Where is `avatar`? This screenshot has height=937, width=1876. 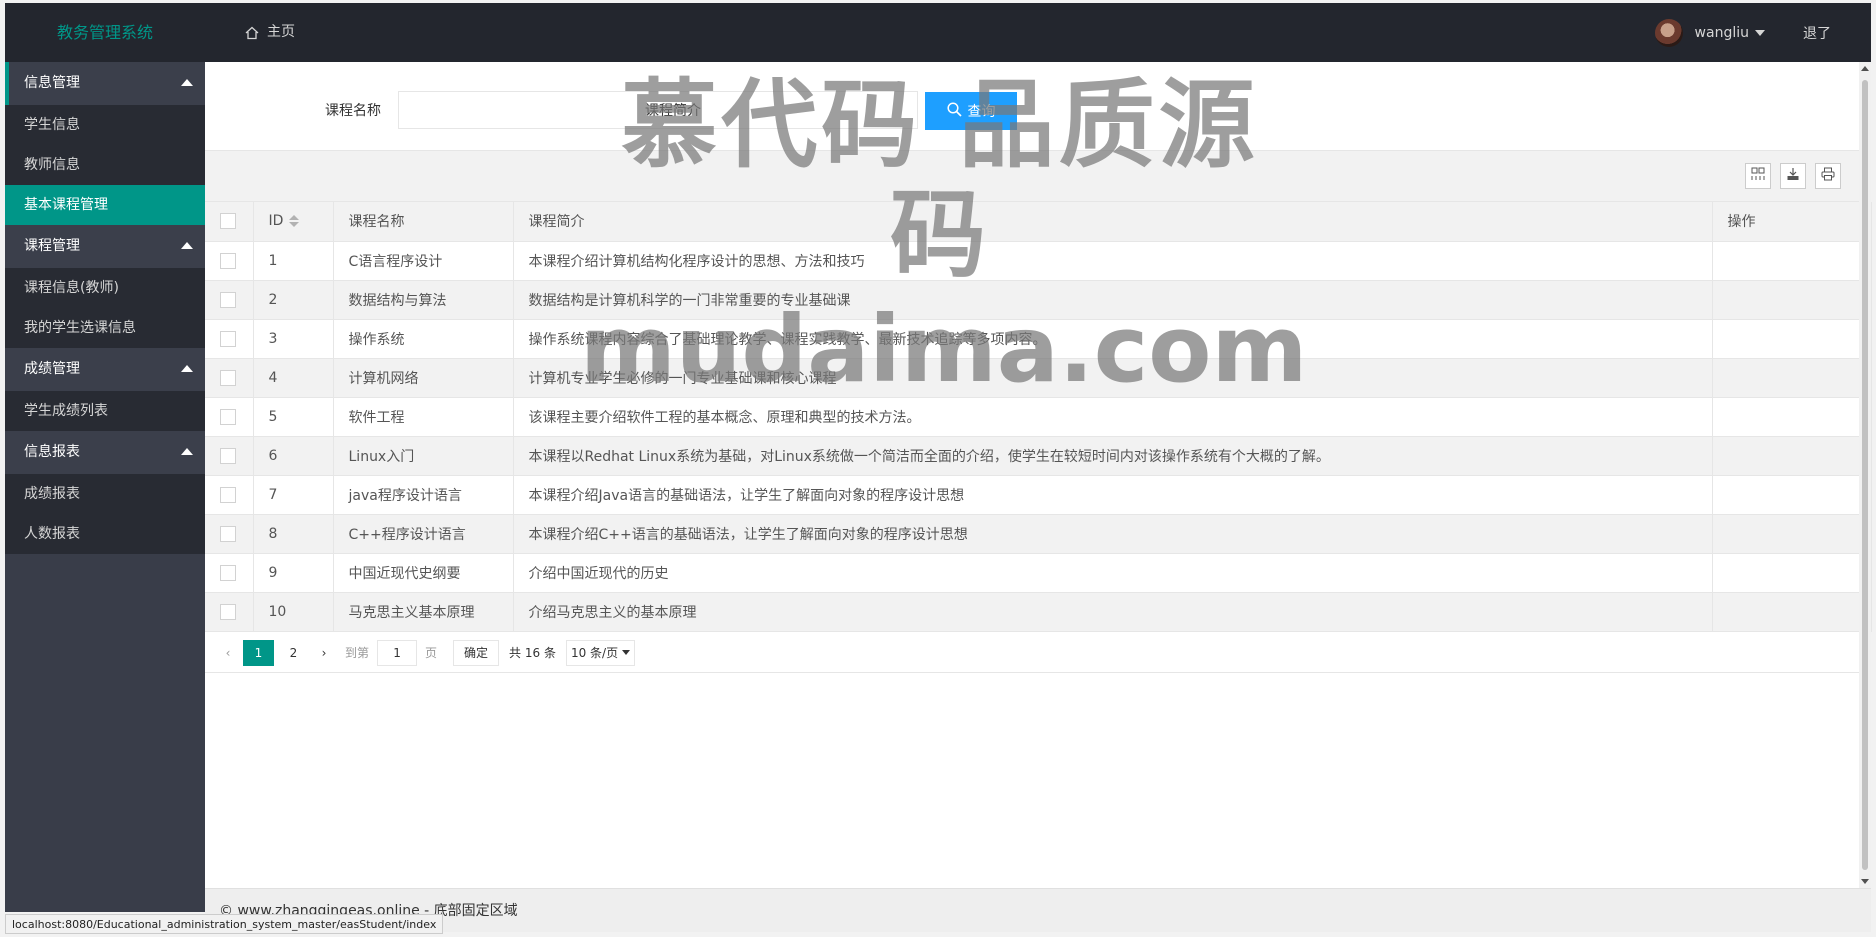
avatar is located at coordinates (1668, 32).